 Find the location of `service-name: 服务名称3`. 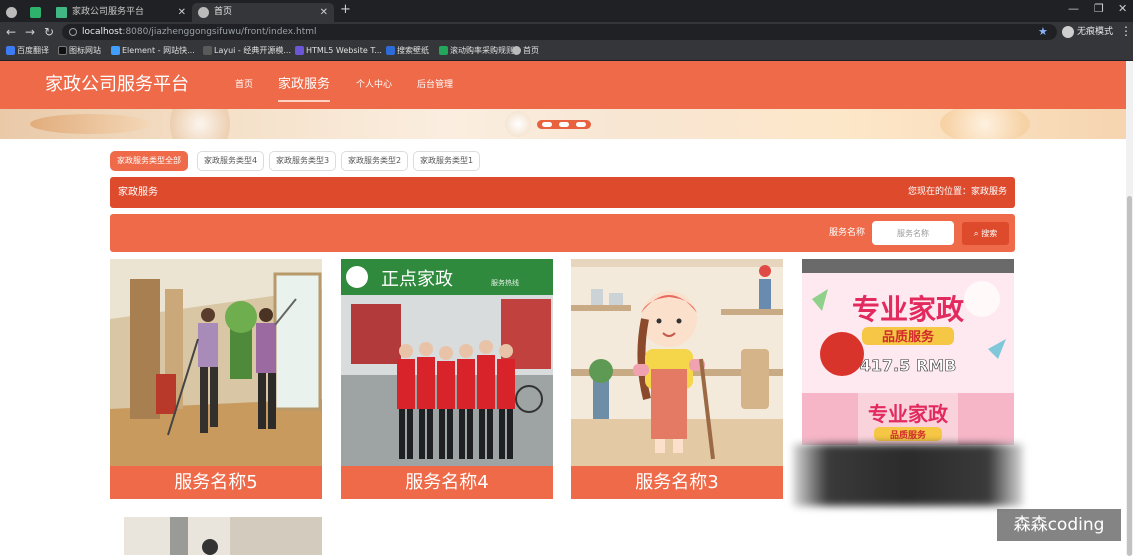

service-name: 服务名称3 is located at coordinates (677, 482).